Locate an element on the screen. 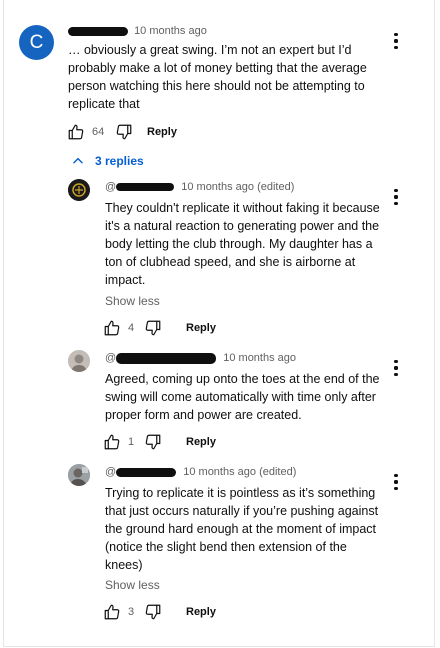 This screenshot has width=440, height=648. reply-actions: 3 Reply is located at coordinates (159, 612).